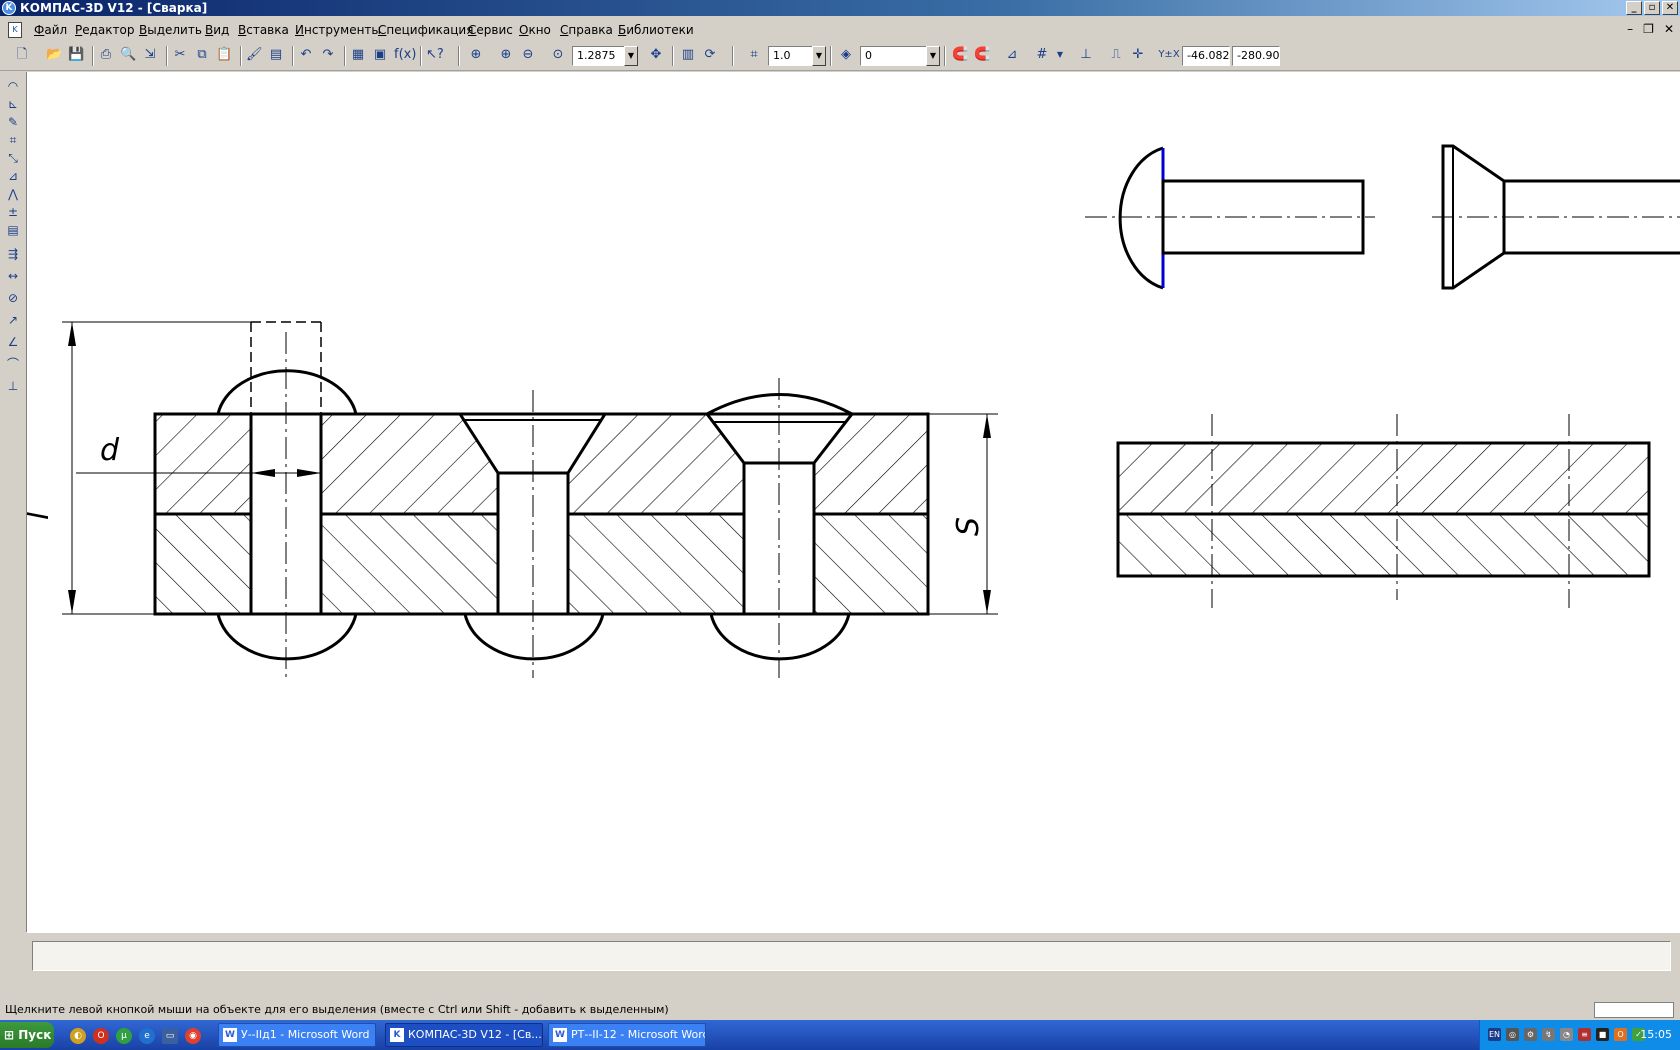 Image resolution: width=1680 pixels, height=1050 pixels. What do you see at coordinates (54, 55) in the screenshot?
I see `open-icon: 📂` at bounding box center [54, 55].